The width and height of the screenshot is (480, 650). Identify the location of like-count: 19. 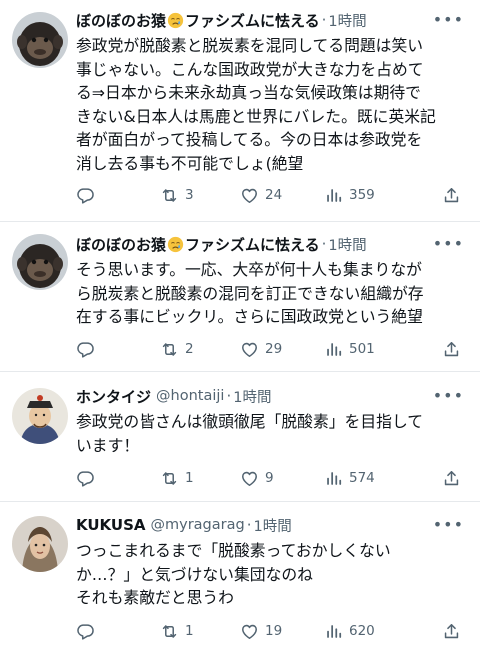
(274, 631).